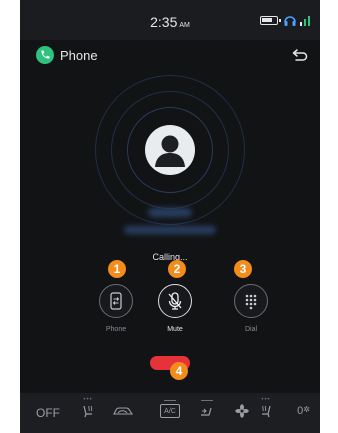 The image size is (338, 433). What do you see at coordinates (305, 21) in the screenshot?
I see `signal-icon` at bounding box center [305, 21].